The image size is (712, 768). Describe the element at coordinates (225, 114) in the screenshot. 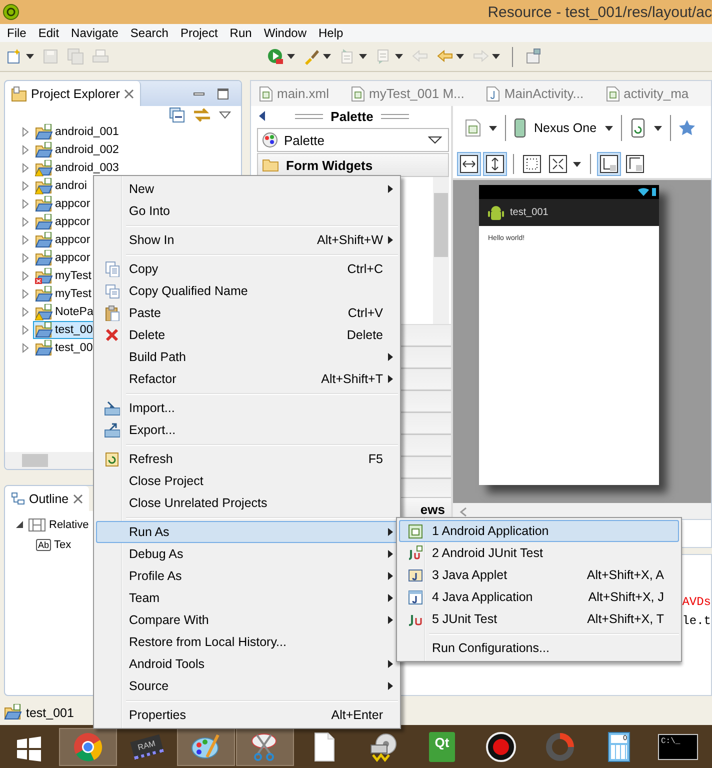

I see `view-menu-icon` at that location.